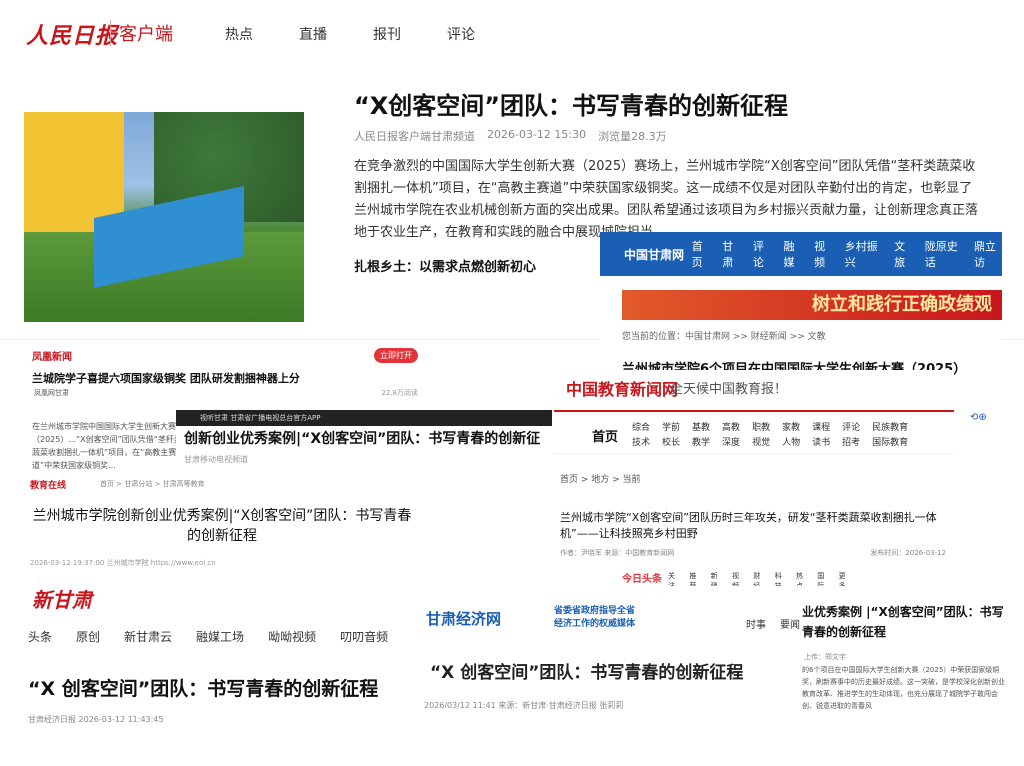 The image size is (1024, 766). What do you see at coordinates (641, 426) in the screenshot?
I see `nav-item: 综合` at bounding box center [641, 426].